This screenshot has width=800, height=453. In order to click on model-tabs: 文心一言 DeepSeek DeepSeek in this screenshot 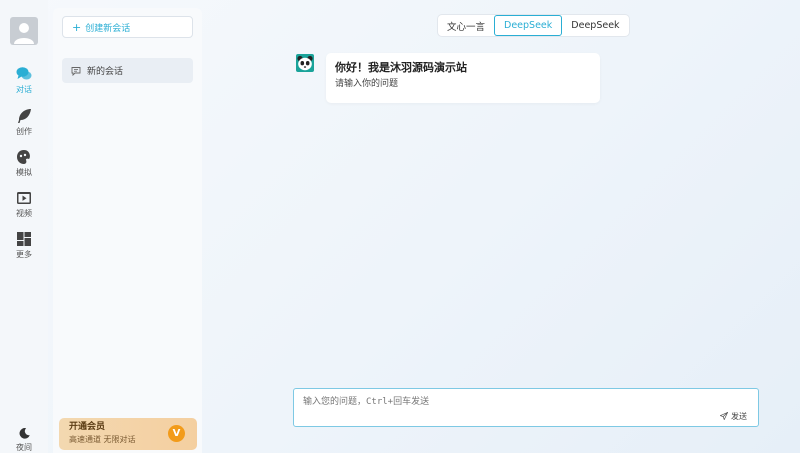, I will do `click(533, 25)`.